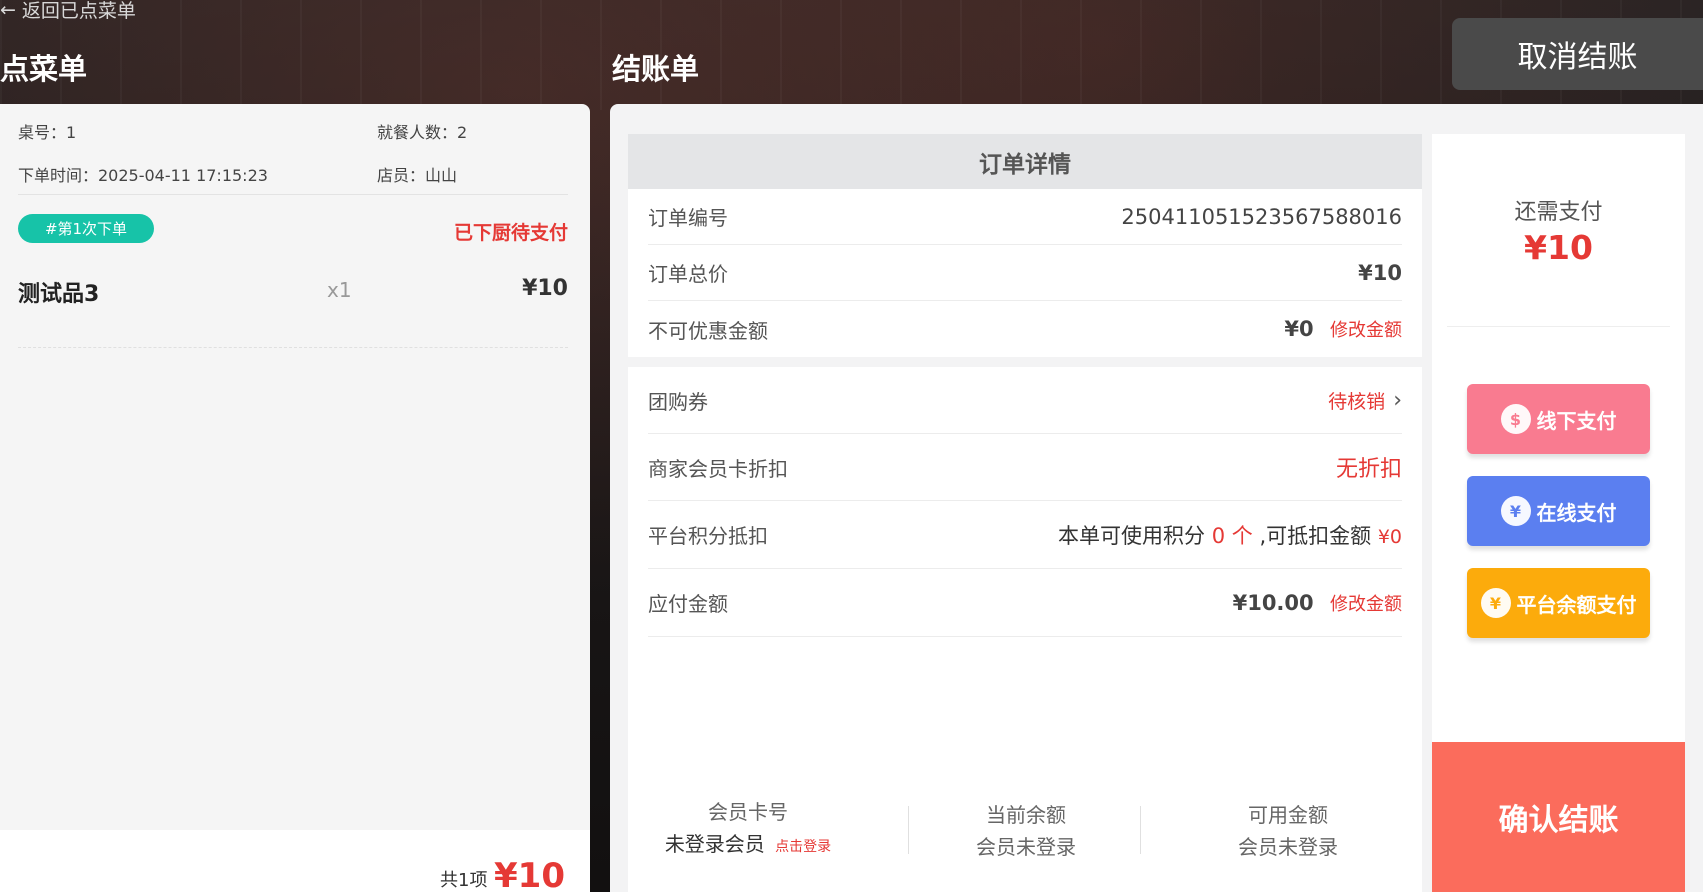  I want to click on item-quantity: x1, so click(339, 290).